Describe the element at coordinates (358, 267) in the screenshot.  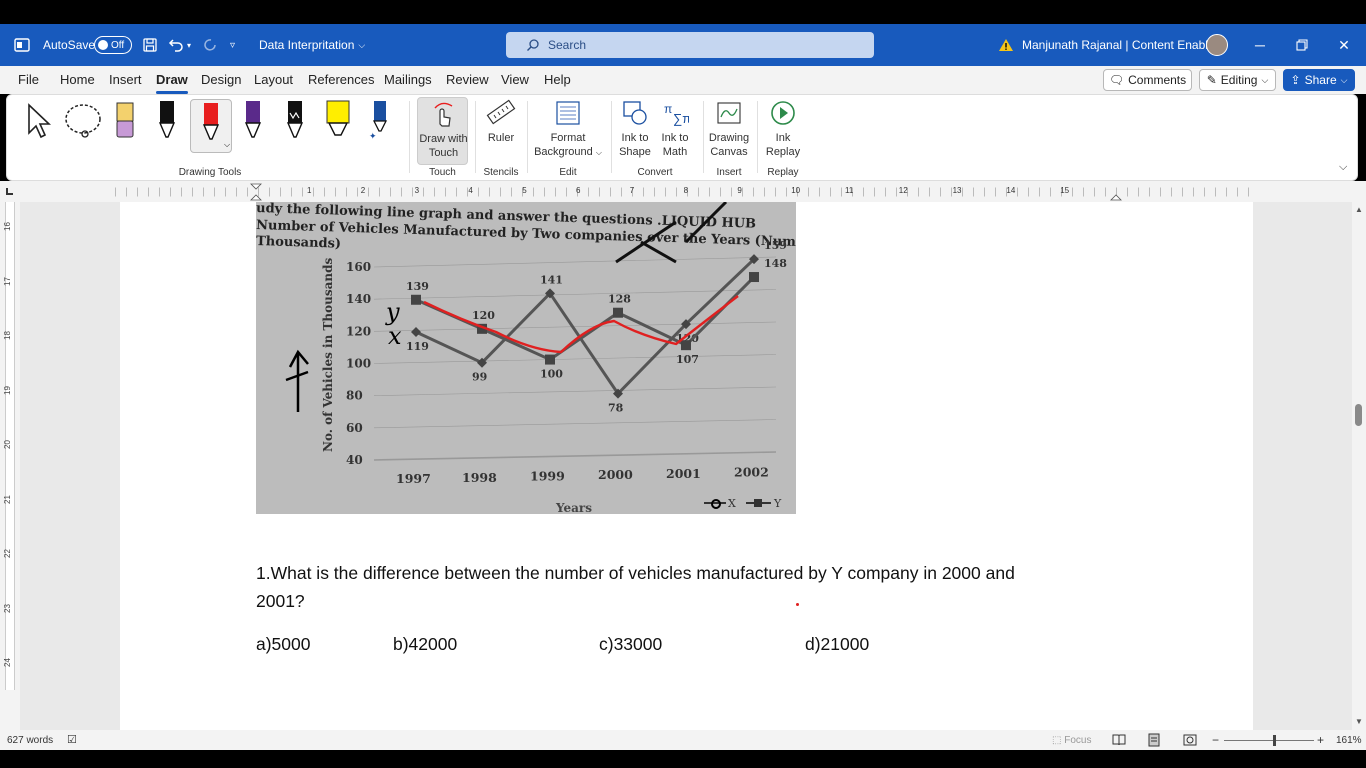
I see `y-tick-label: 160` at that location.